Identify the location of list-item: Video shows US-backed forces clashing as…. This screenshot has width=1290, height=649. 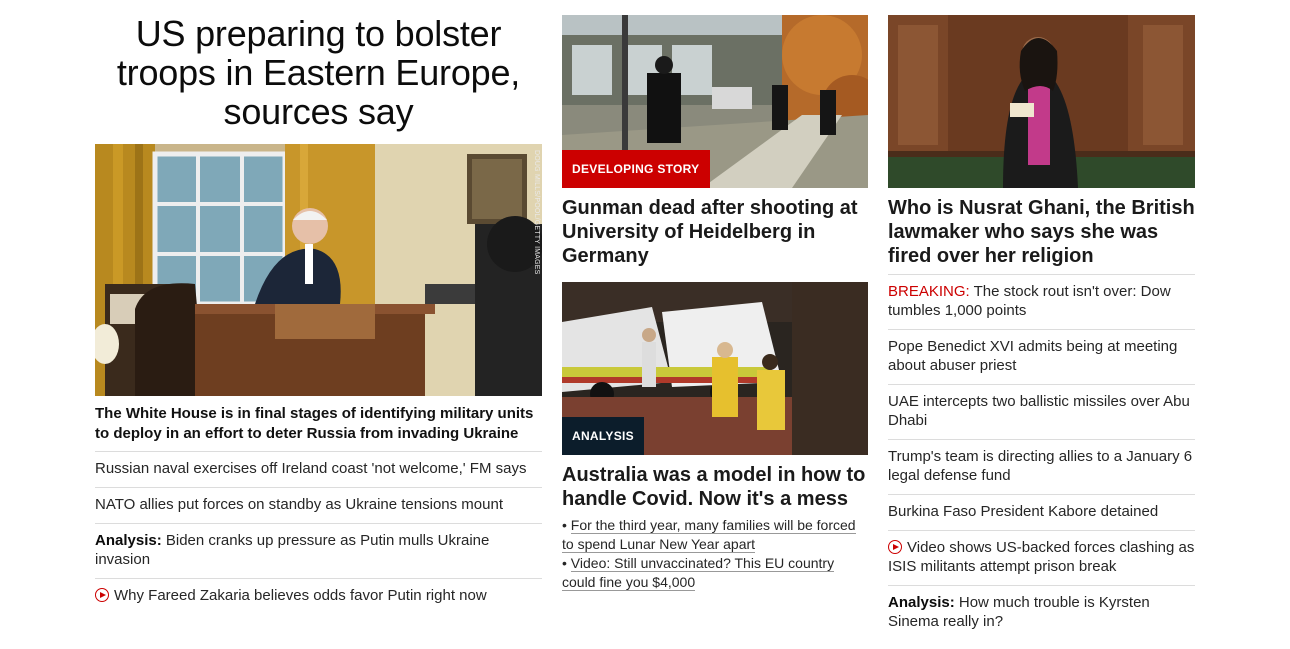
(1041, 557).